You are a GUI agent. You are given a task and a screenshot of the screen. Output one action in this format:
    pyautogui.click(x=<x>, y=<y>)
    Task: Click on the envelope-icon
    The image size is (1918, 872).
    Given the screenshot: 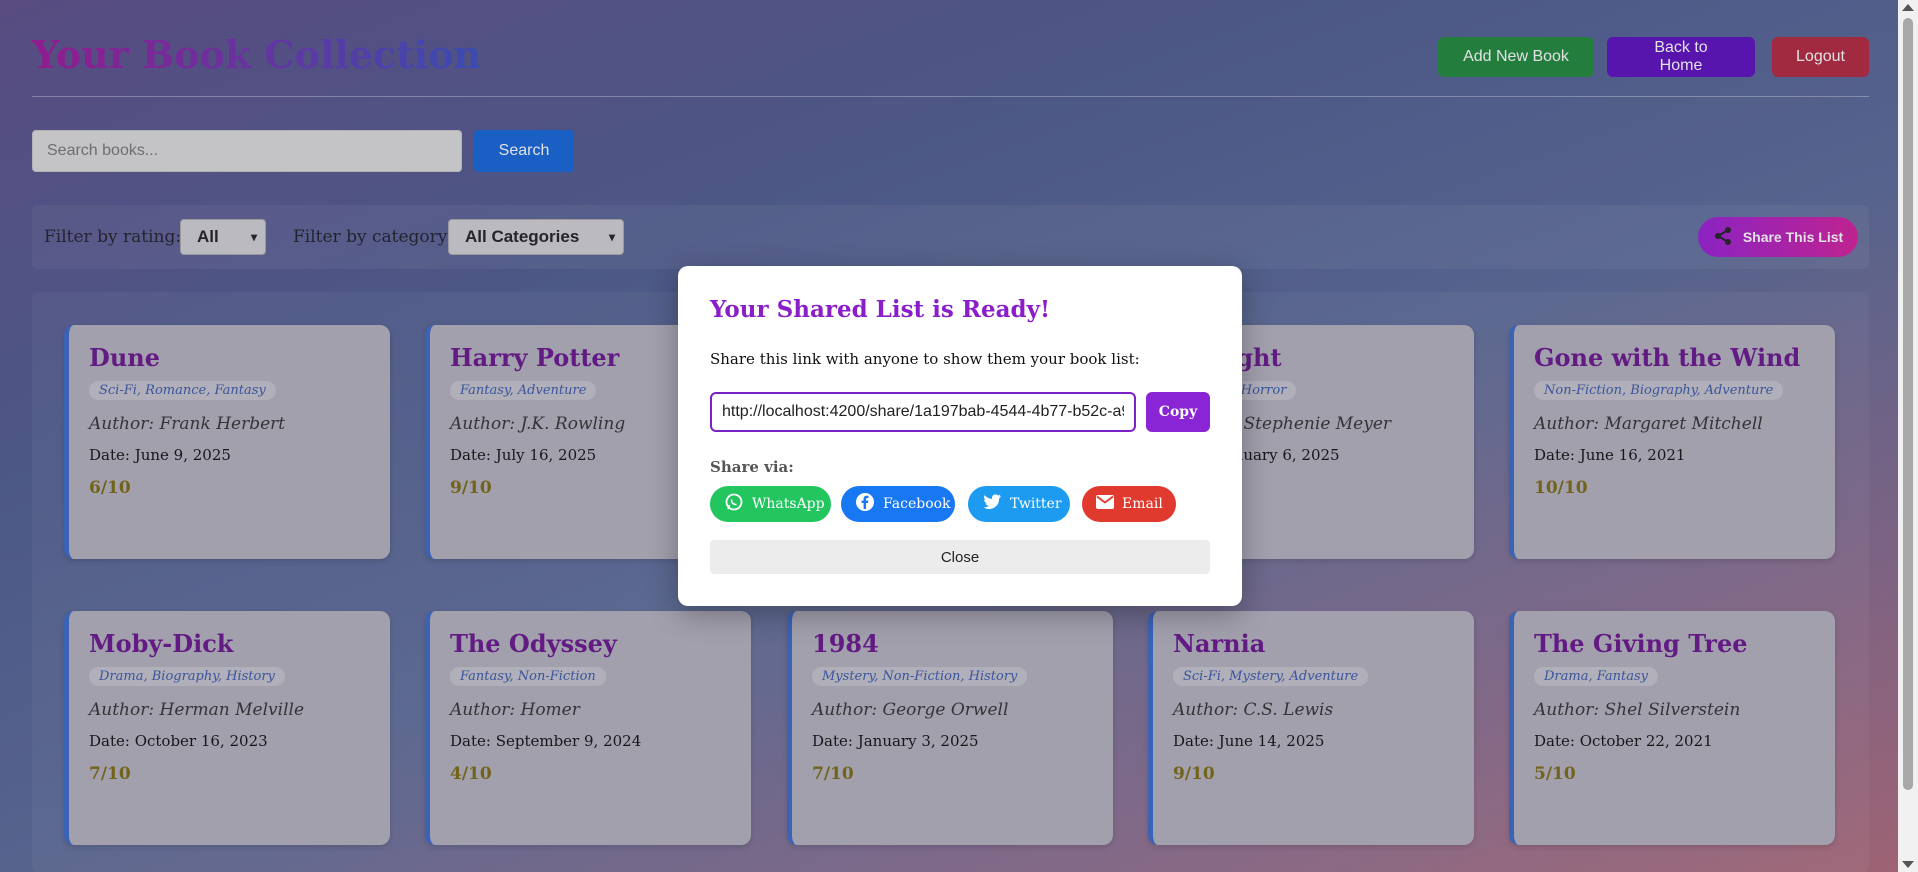 What is the action you would take?
    pyautogui.click(x=1105, y=504)
    